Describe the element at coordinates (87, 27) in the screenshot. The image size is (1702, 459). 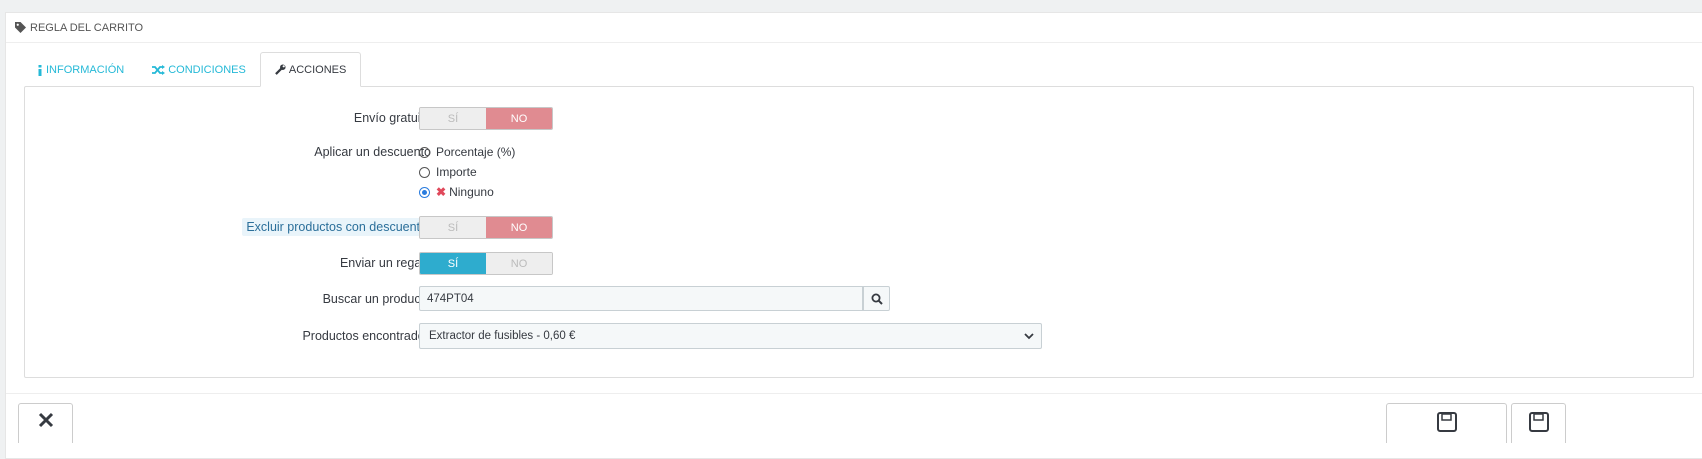
I see `panel-title: REGLA DEL CARRITO` at that location.